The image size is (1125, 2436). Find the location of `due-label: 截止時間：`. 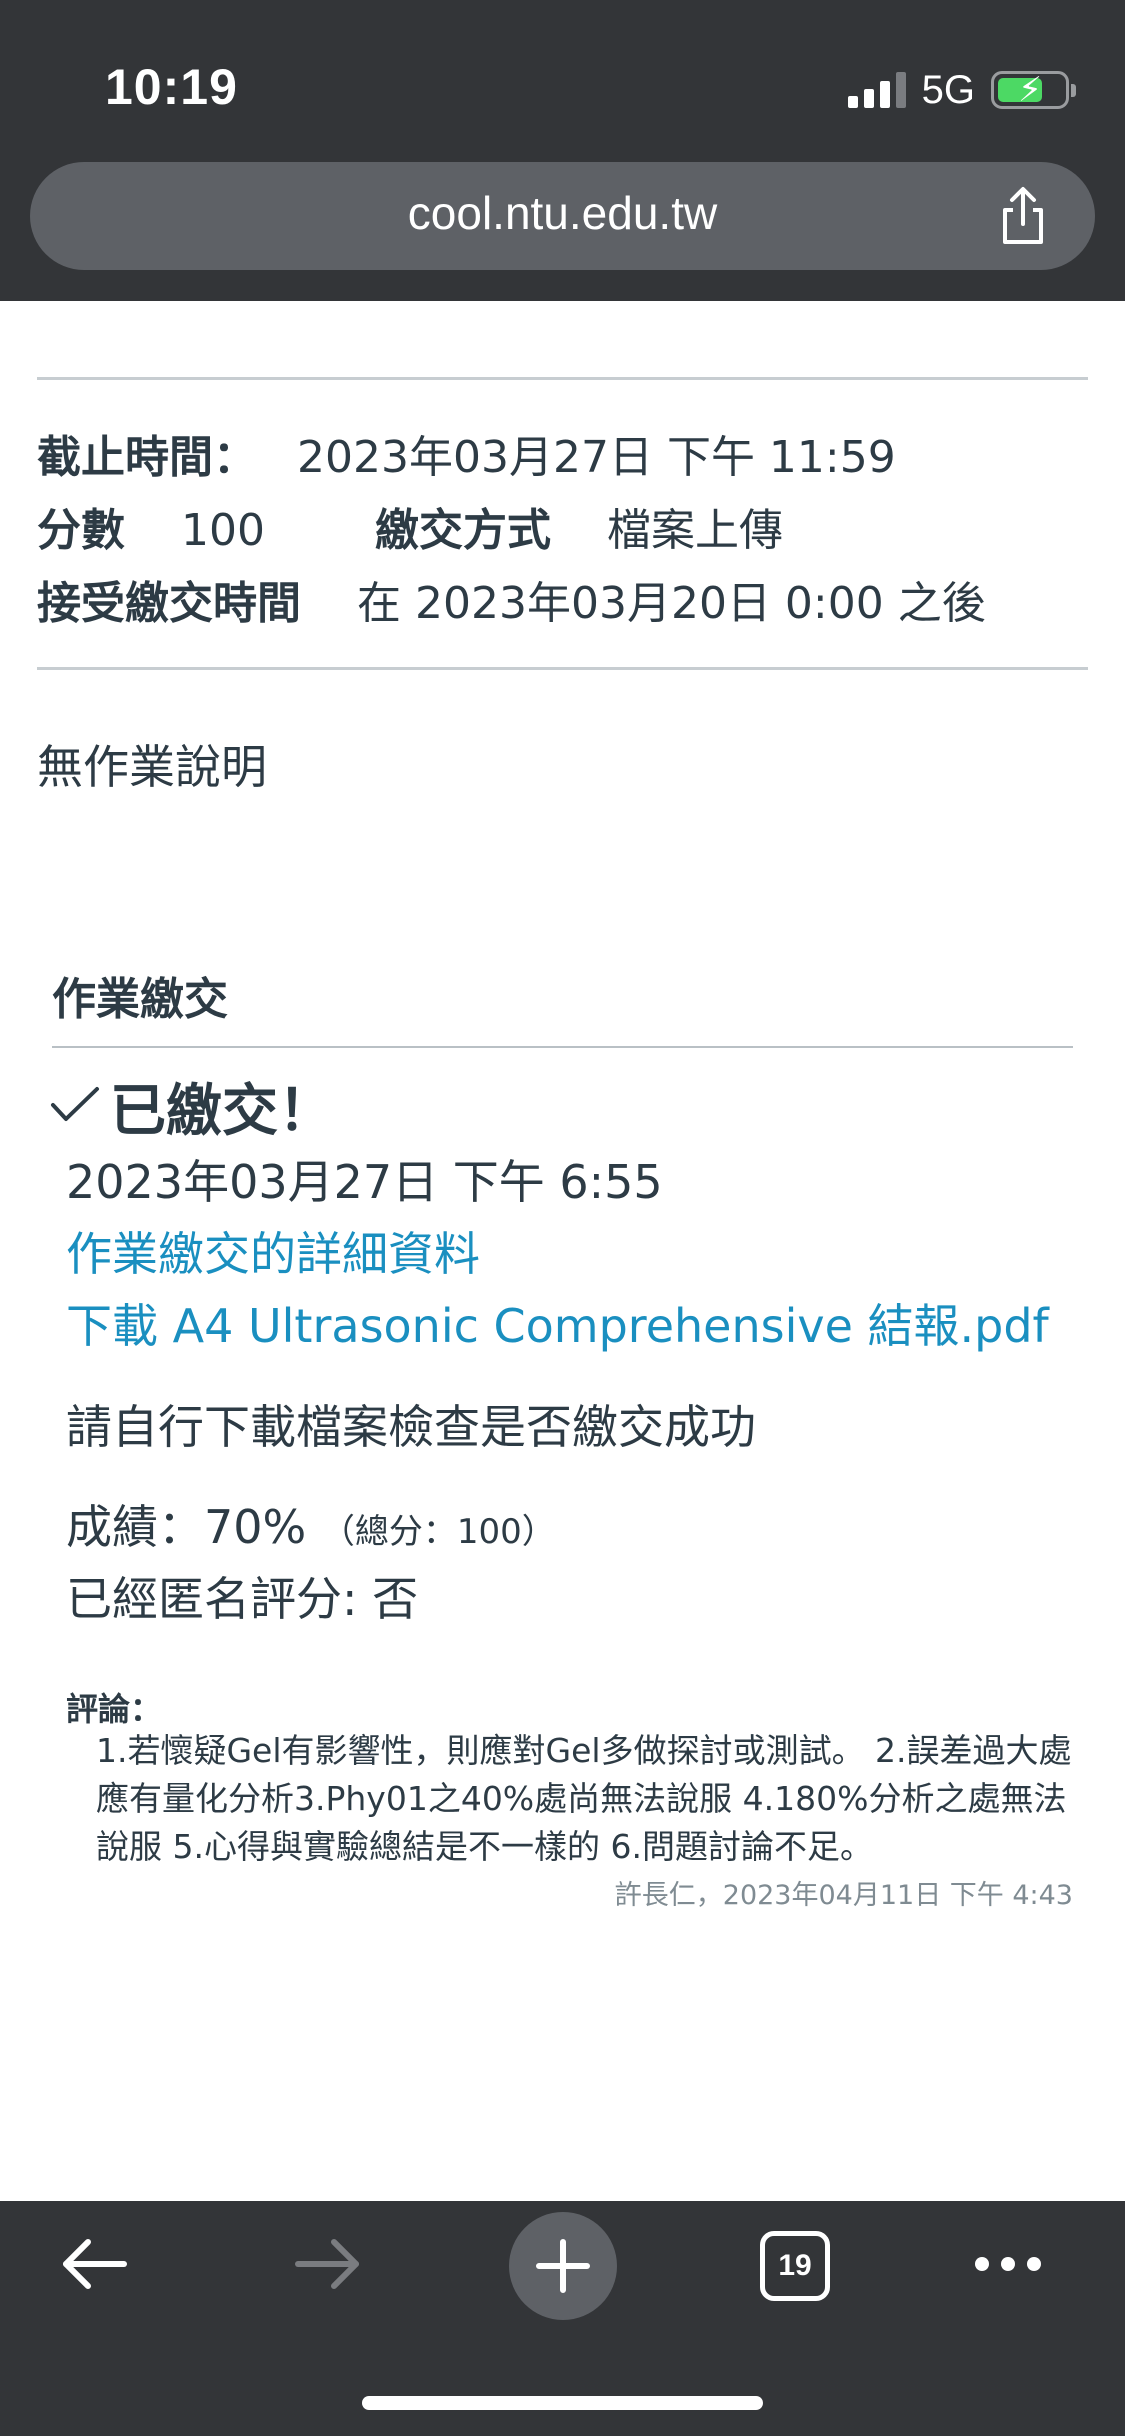

due-label: 截止時間： is located at coordinates (147, 457).